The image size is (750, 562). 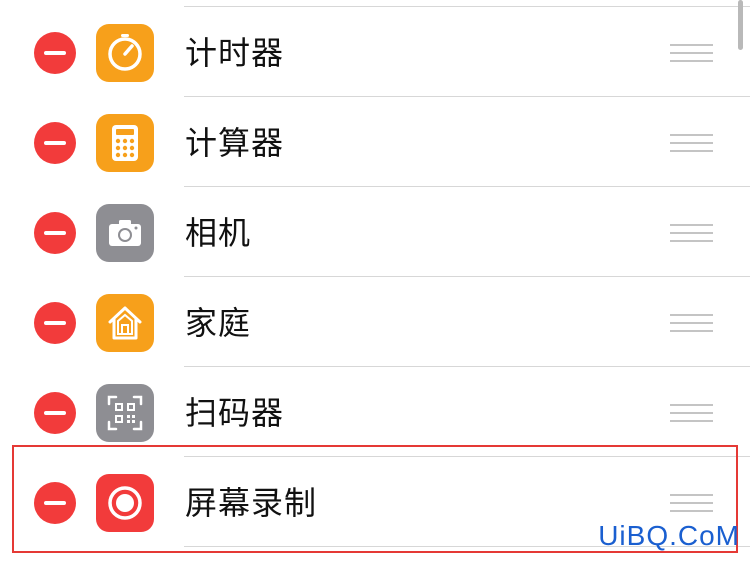 What do you see at coordinates (235, 413) in the screenshot?
I see `row-label: 扫码器` at bounding box center [235, 413].